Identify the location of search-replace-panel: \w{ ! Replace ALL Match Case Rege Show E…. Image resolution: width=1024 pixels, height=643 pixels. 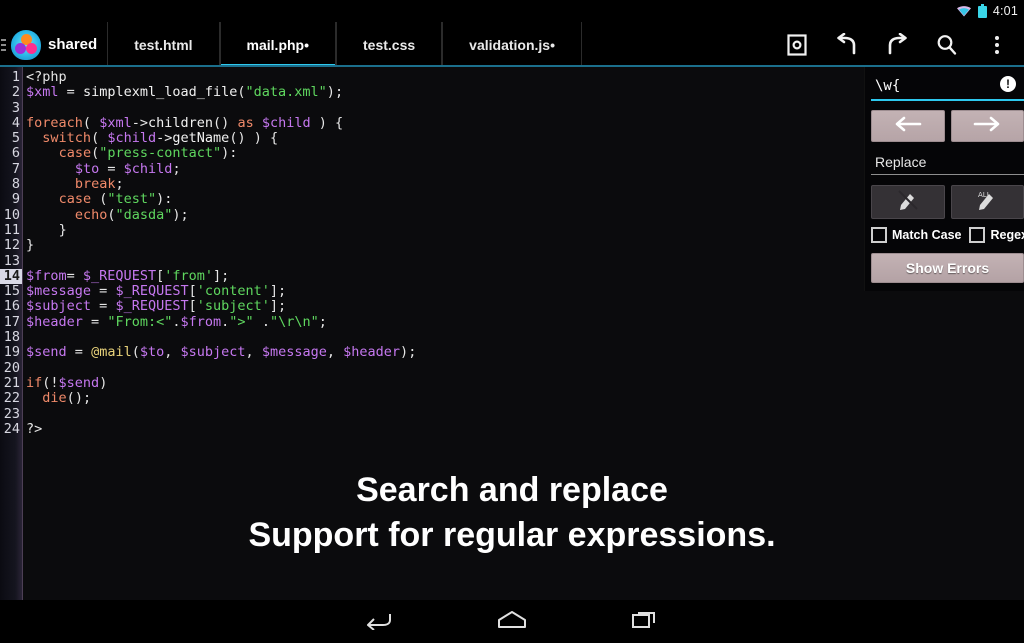
(944, 179).